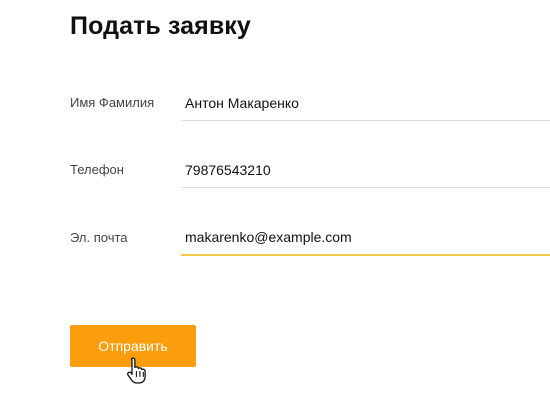  Describe the element at coordinates (160, 26) in the screenshot. I see `page-title: Подать заявку` at that location.